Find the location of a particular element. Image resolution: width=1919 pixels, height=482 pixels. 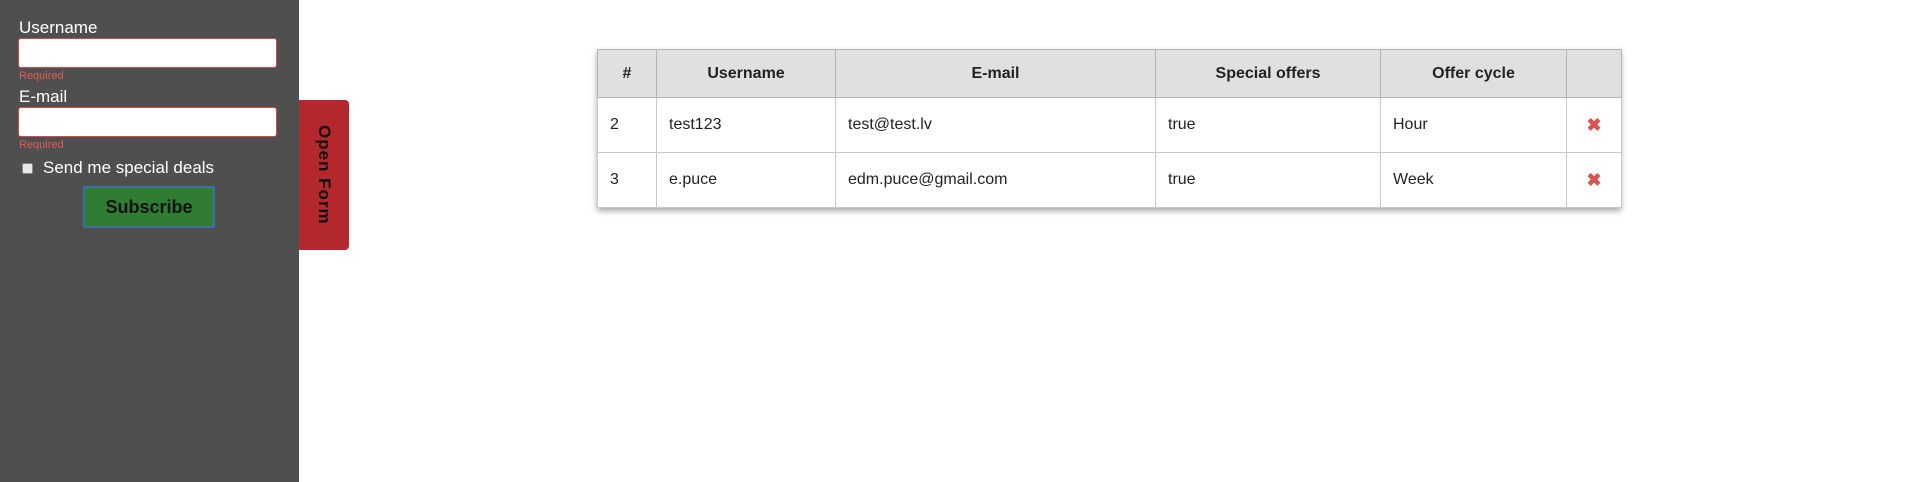

special-deals-row: Send me special deals is located at coordinates (118, 168).